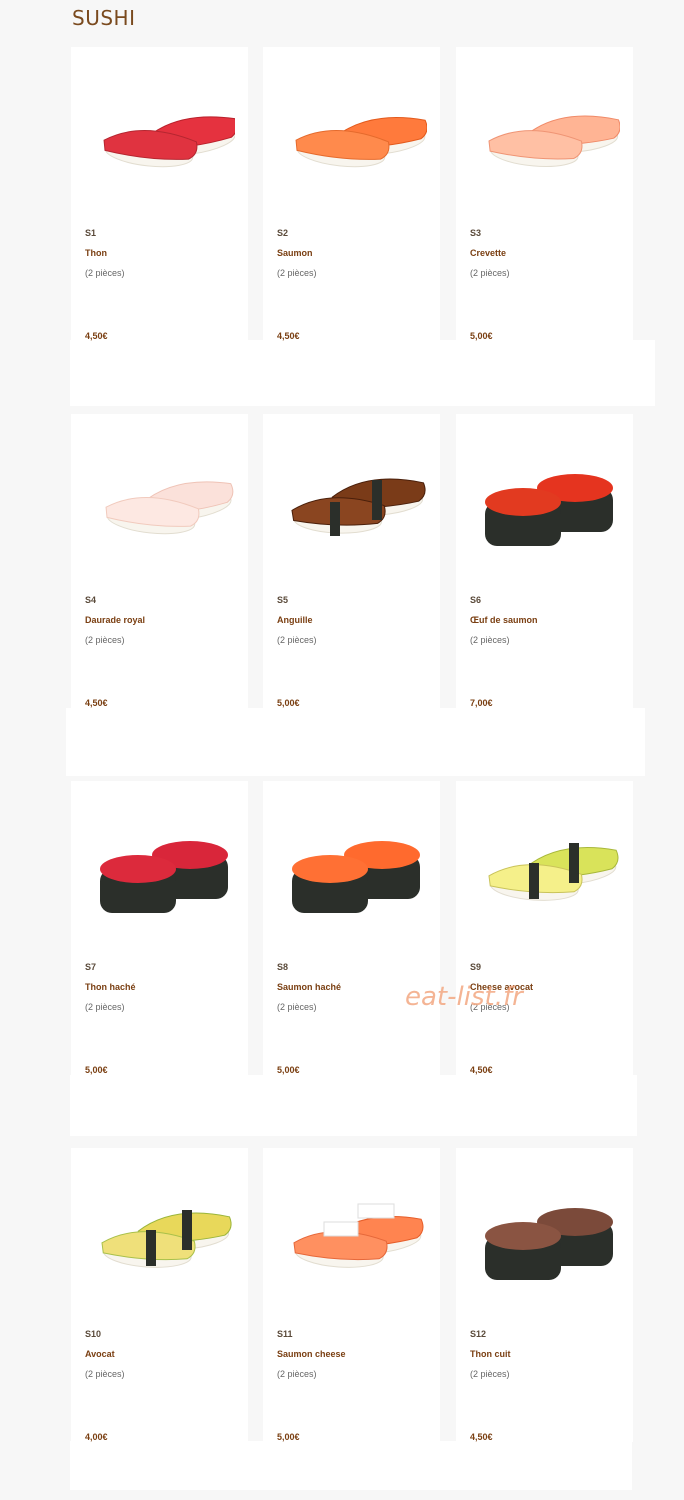 Image resolution: width=684 pixels, height=1500 pixels. Describe the element at coordinates (476, 233) in the screenshot. I see `item-code: S3` at that location.